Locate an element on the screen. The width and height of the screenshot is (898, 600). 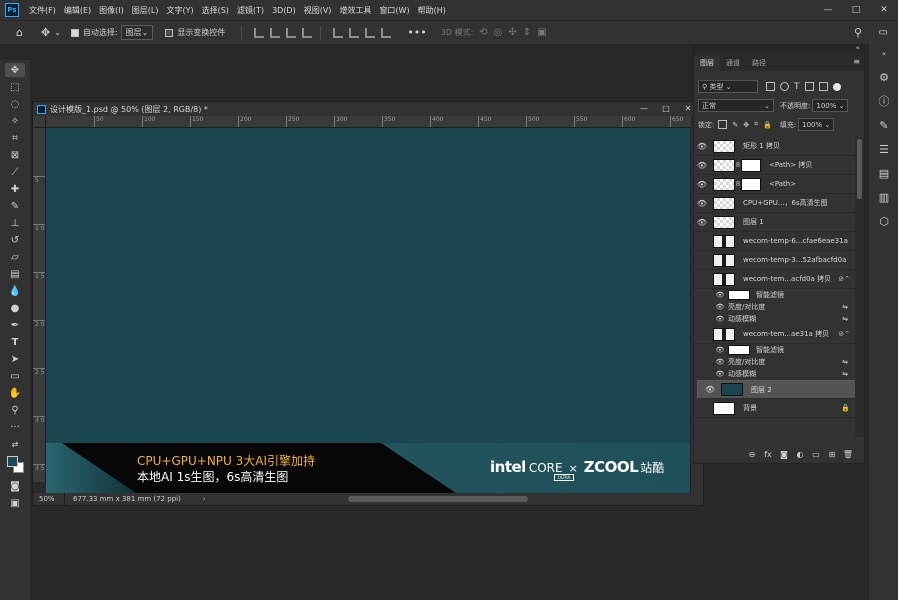
menu-select: 选择(S) is located at coordinates (215, 10).